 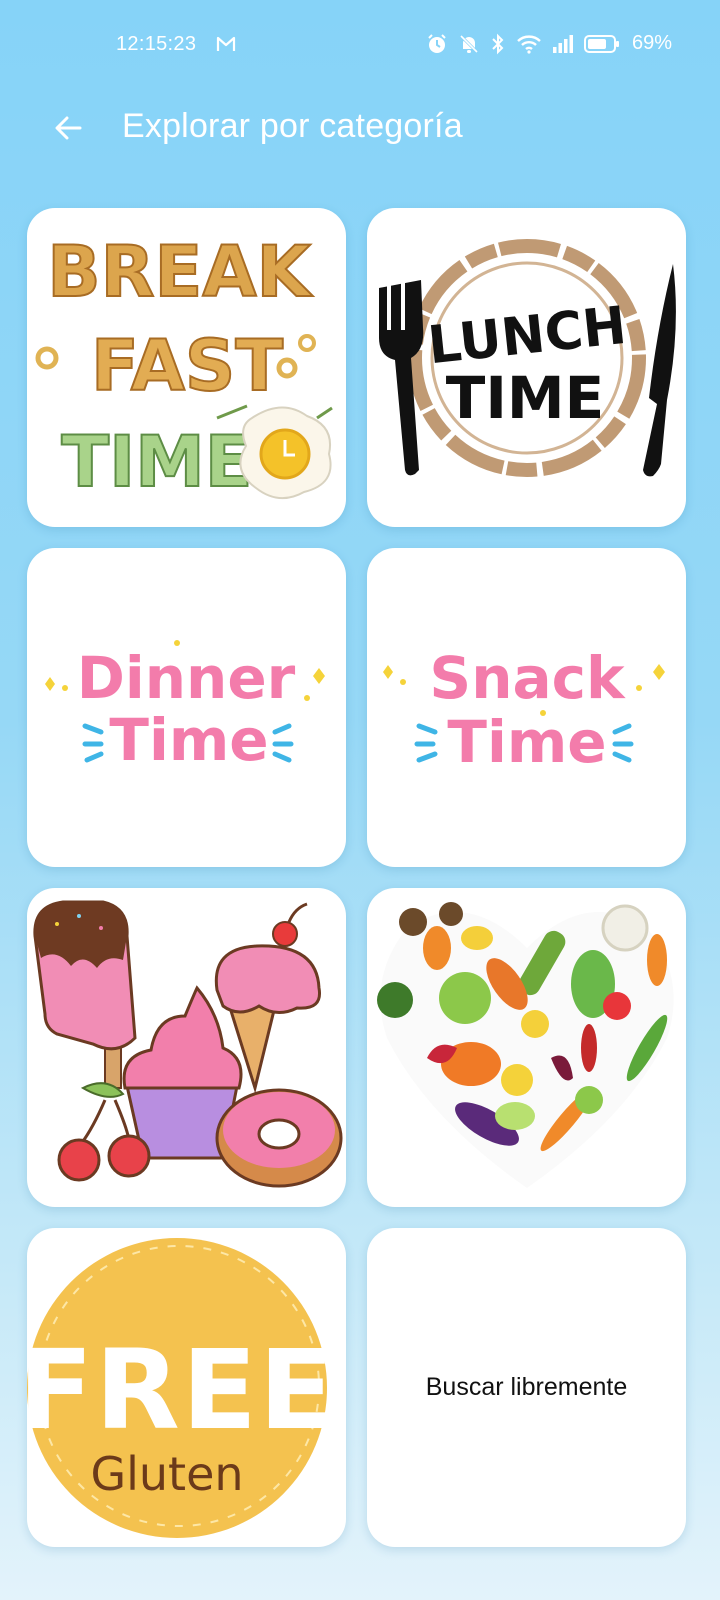 What do you see at coordinates (527, 678) in the screenshot?
I see `svg-text: Snack` at bounding box center [527, 678].